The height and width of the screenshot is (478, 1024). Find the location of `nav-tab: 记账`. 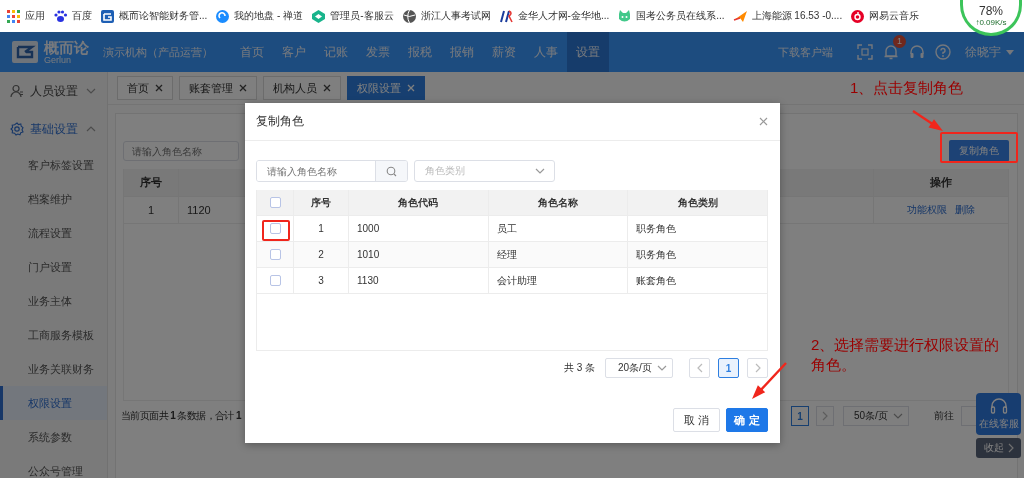

nav-tab: 记账 is located at coordinates (336, 52).